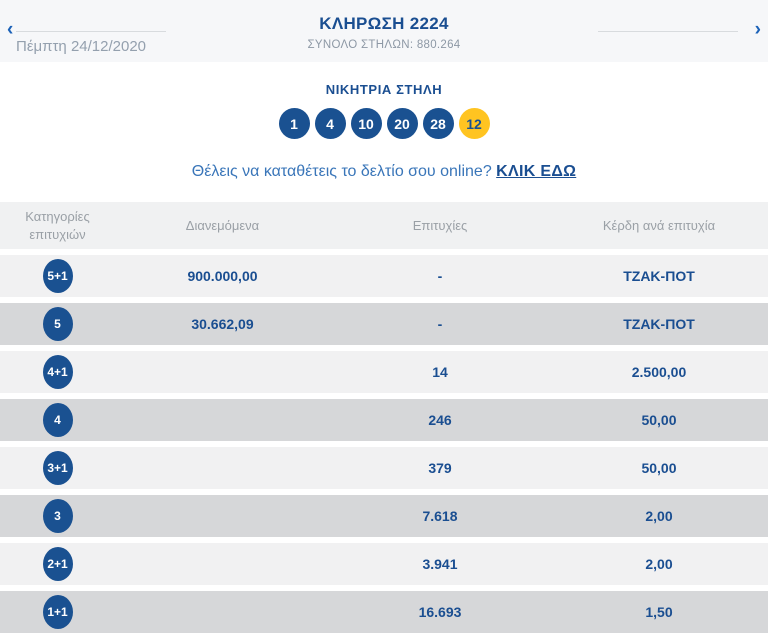  Describe the element at coordinates (536, 171) in the screenshot. I see `click-here-link: ΚΛΙΚ ΕΔΩ` at that location.